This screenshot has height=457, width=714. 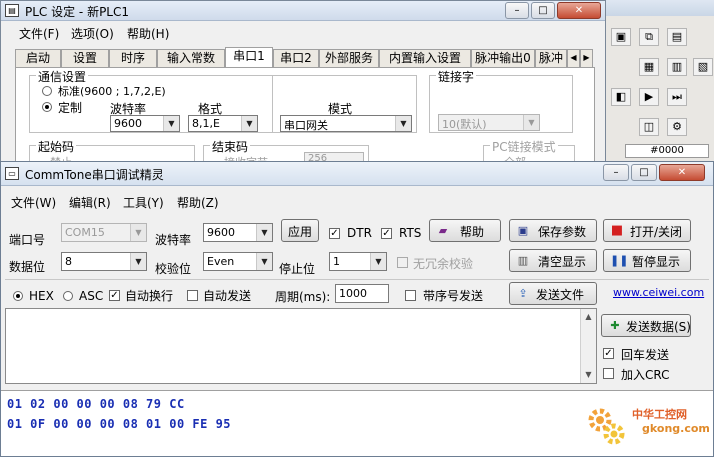 What do you see at coordinates (649, 127) in the screenshot?
I see `toolbar-monitor-icon: ◫` at bounding box center [649, 127].